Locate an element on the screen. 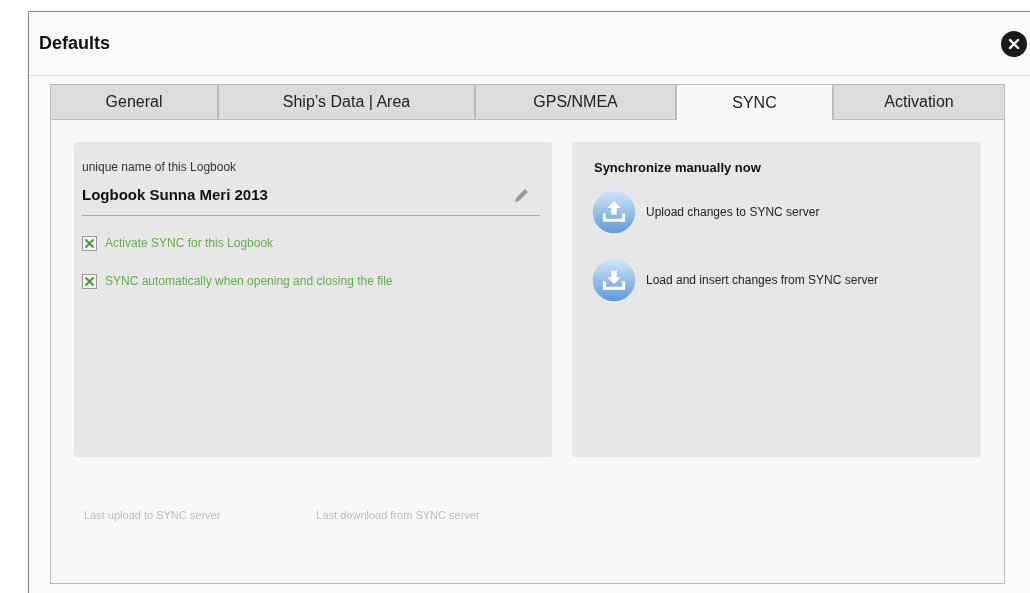  tab: GPS/NMEA is located at coordinates (575, 102).